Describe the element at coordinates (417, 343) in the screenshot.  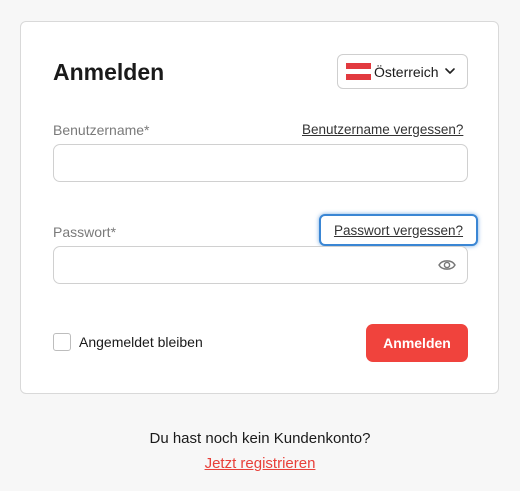
I see `login-button: Anmelden` at that location.